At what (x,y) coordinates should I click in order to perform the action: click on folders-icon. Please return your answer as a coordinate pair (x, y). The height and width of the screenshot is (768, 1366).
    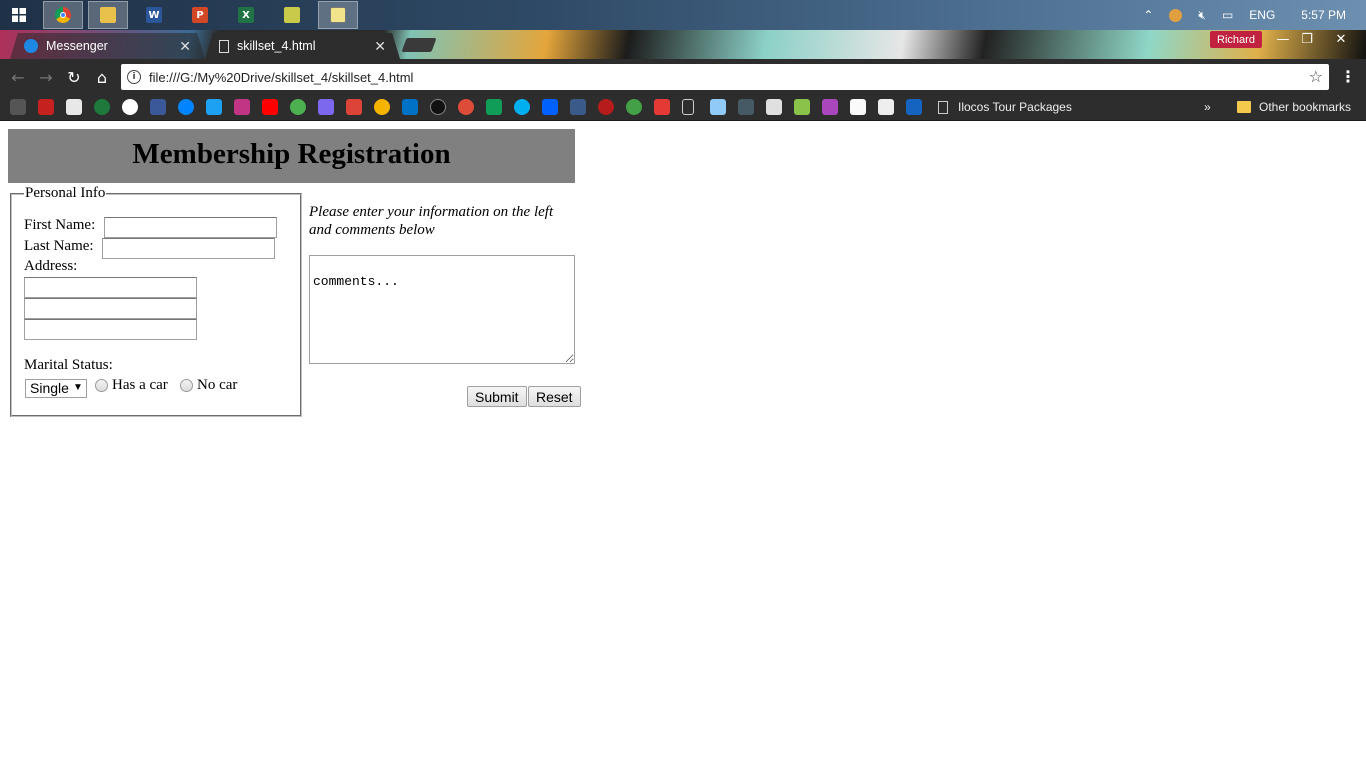
    Looking at the image, I should click on (292, 15).